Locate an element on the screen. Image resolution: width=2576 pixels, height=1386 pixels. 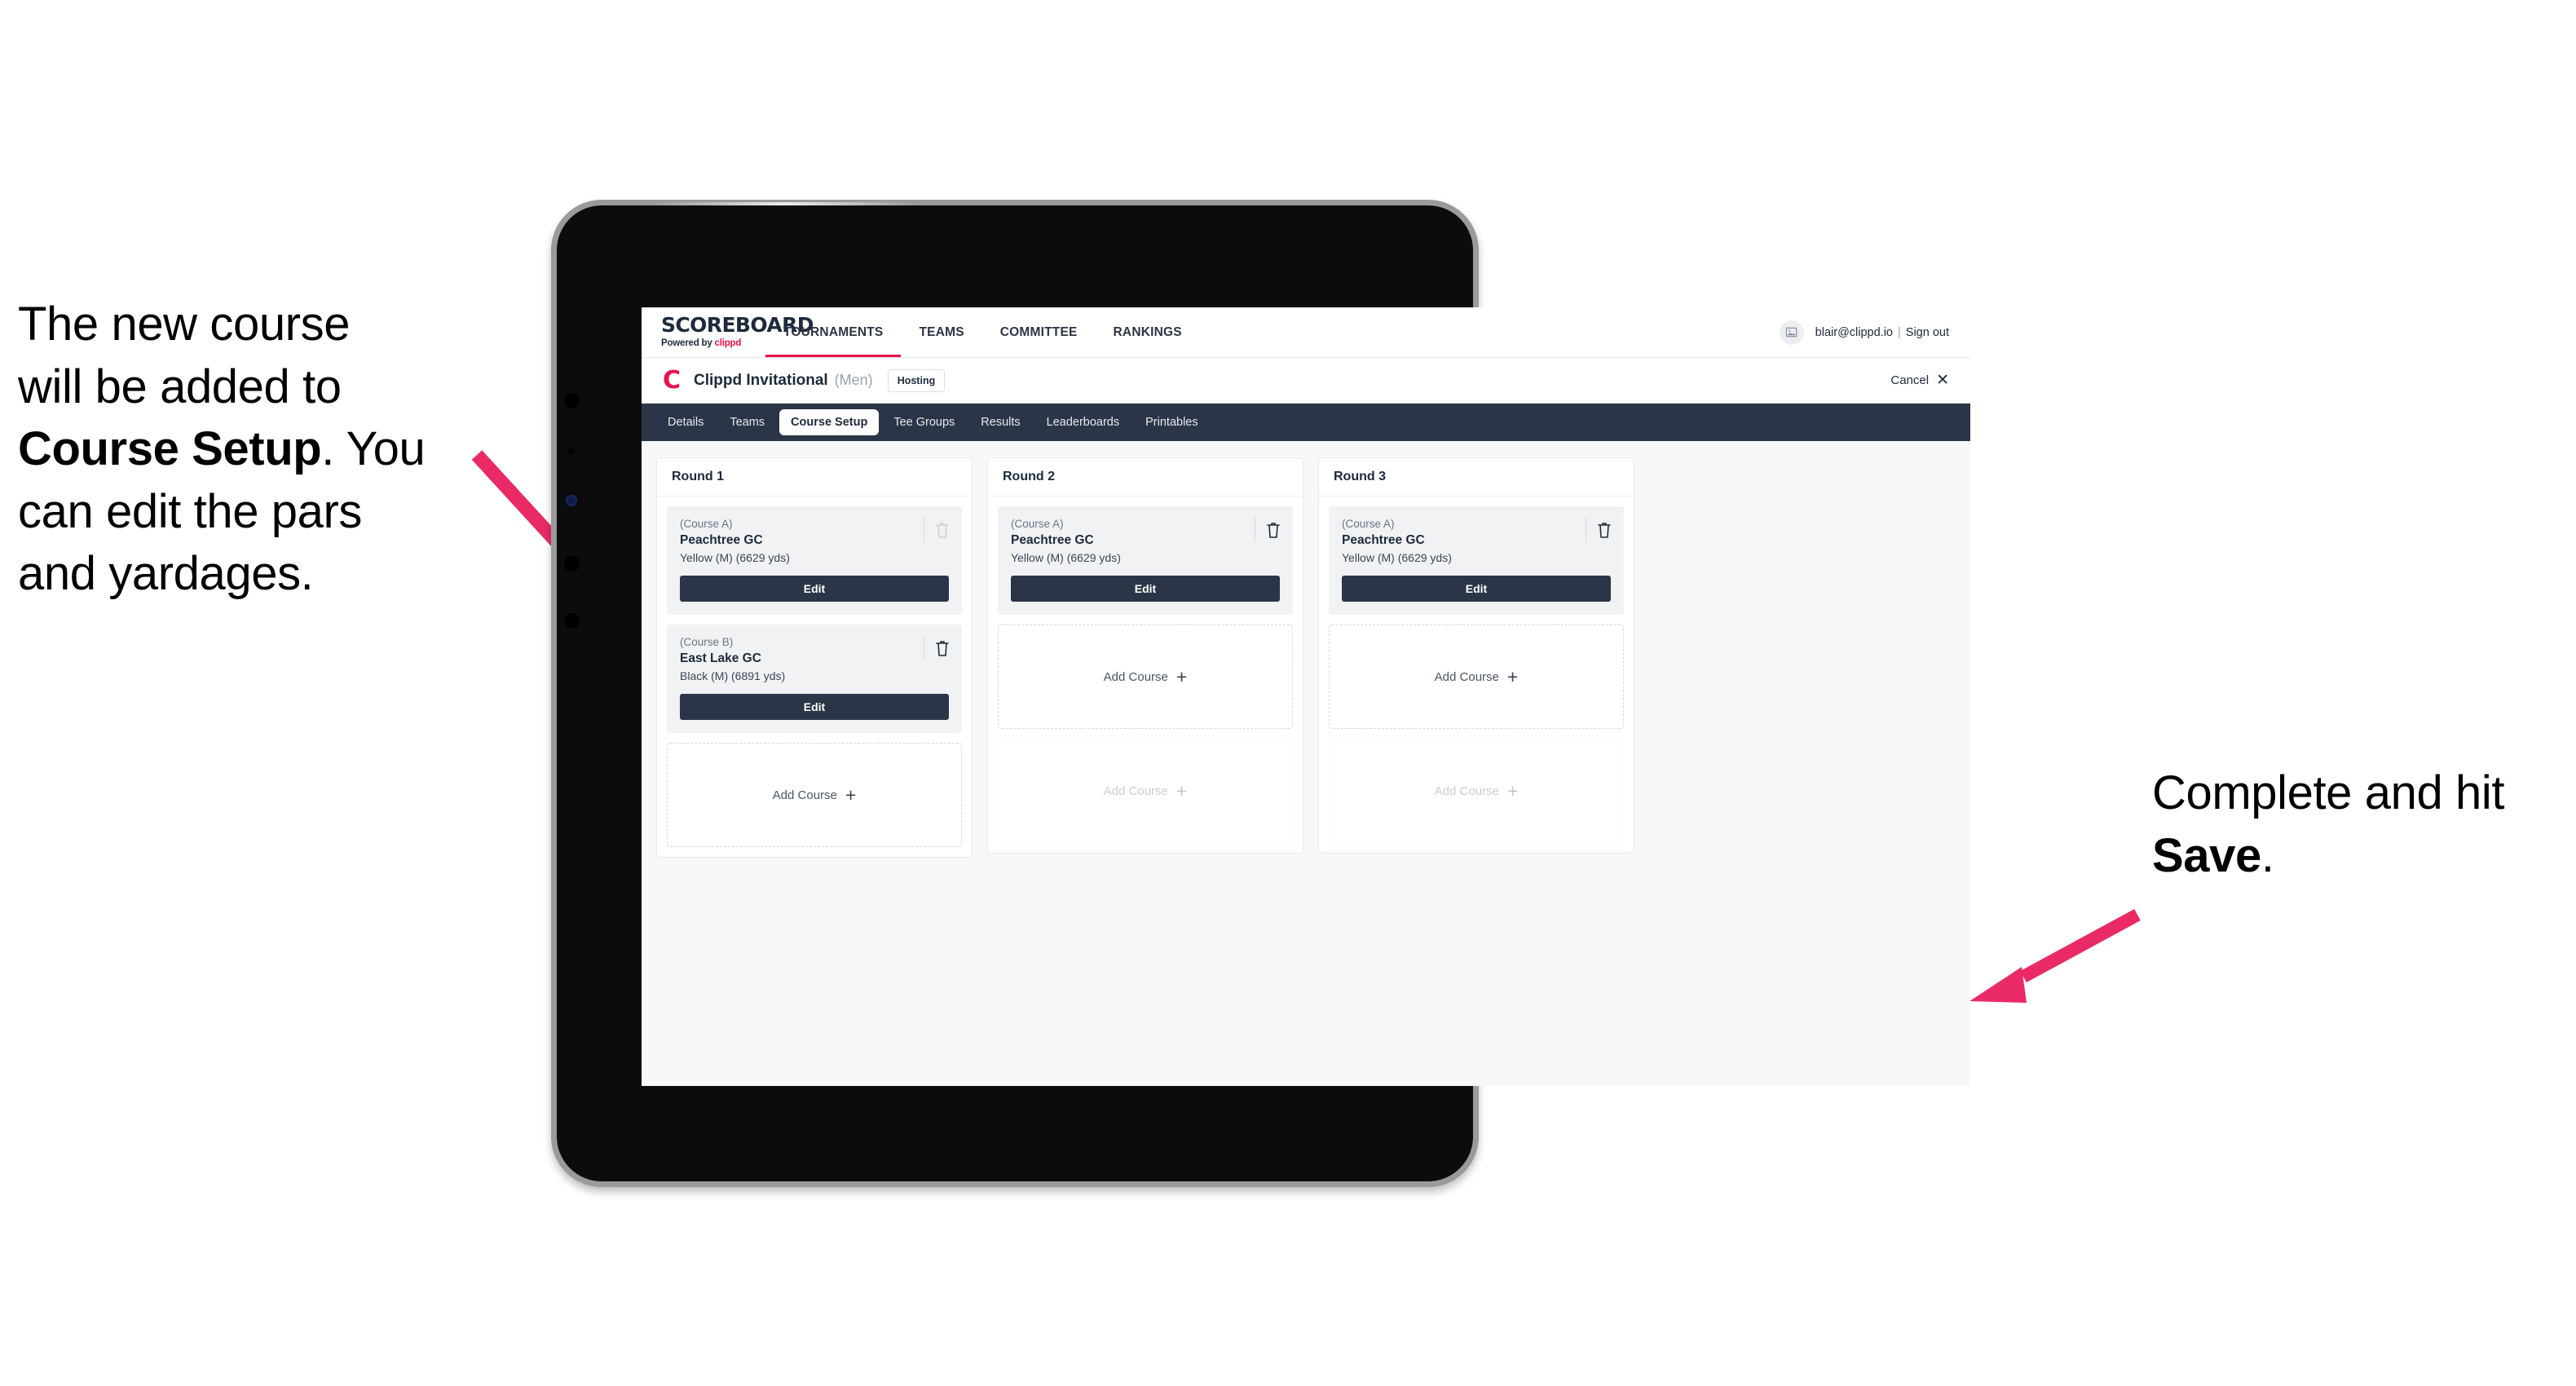
course-slot-label: (Course B) is located at coordinates (707, 642).